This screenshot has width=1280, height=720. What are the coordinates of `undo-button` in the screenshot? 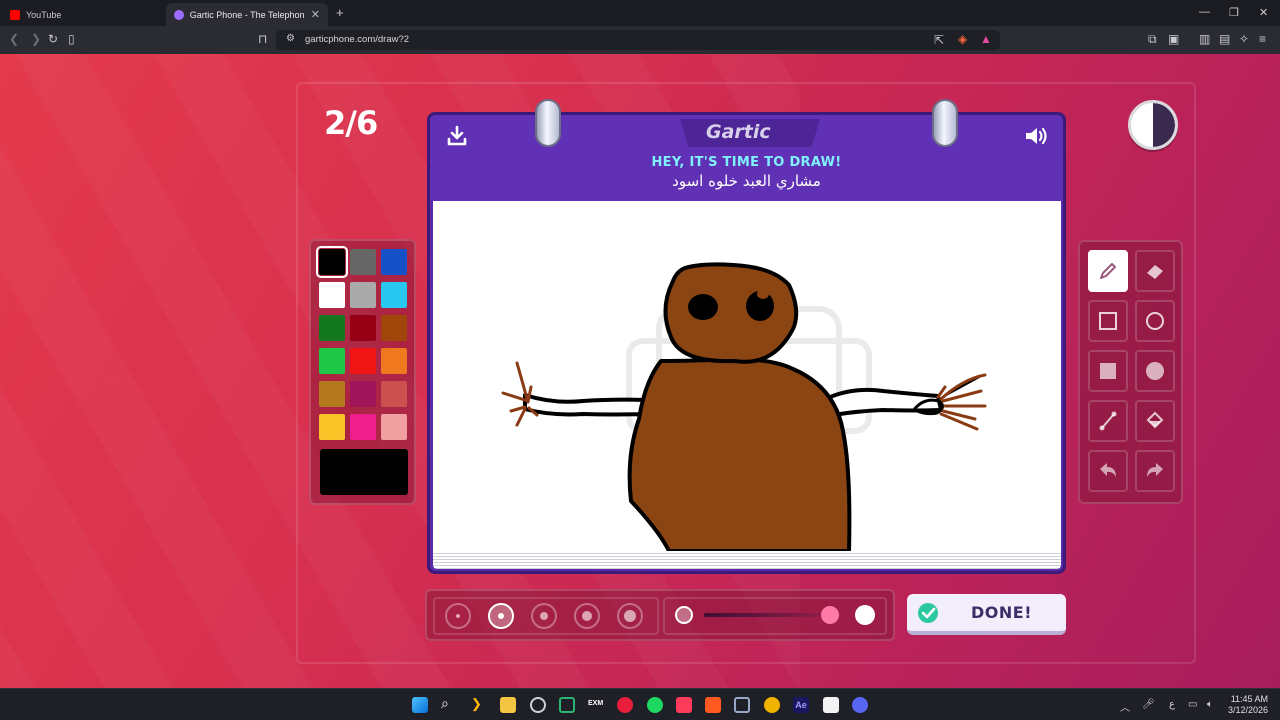 It's located at (1108, 471).